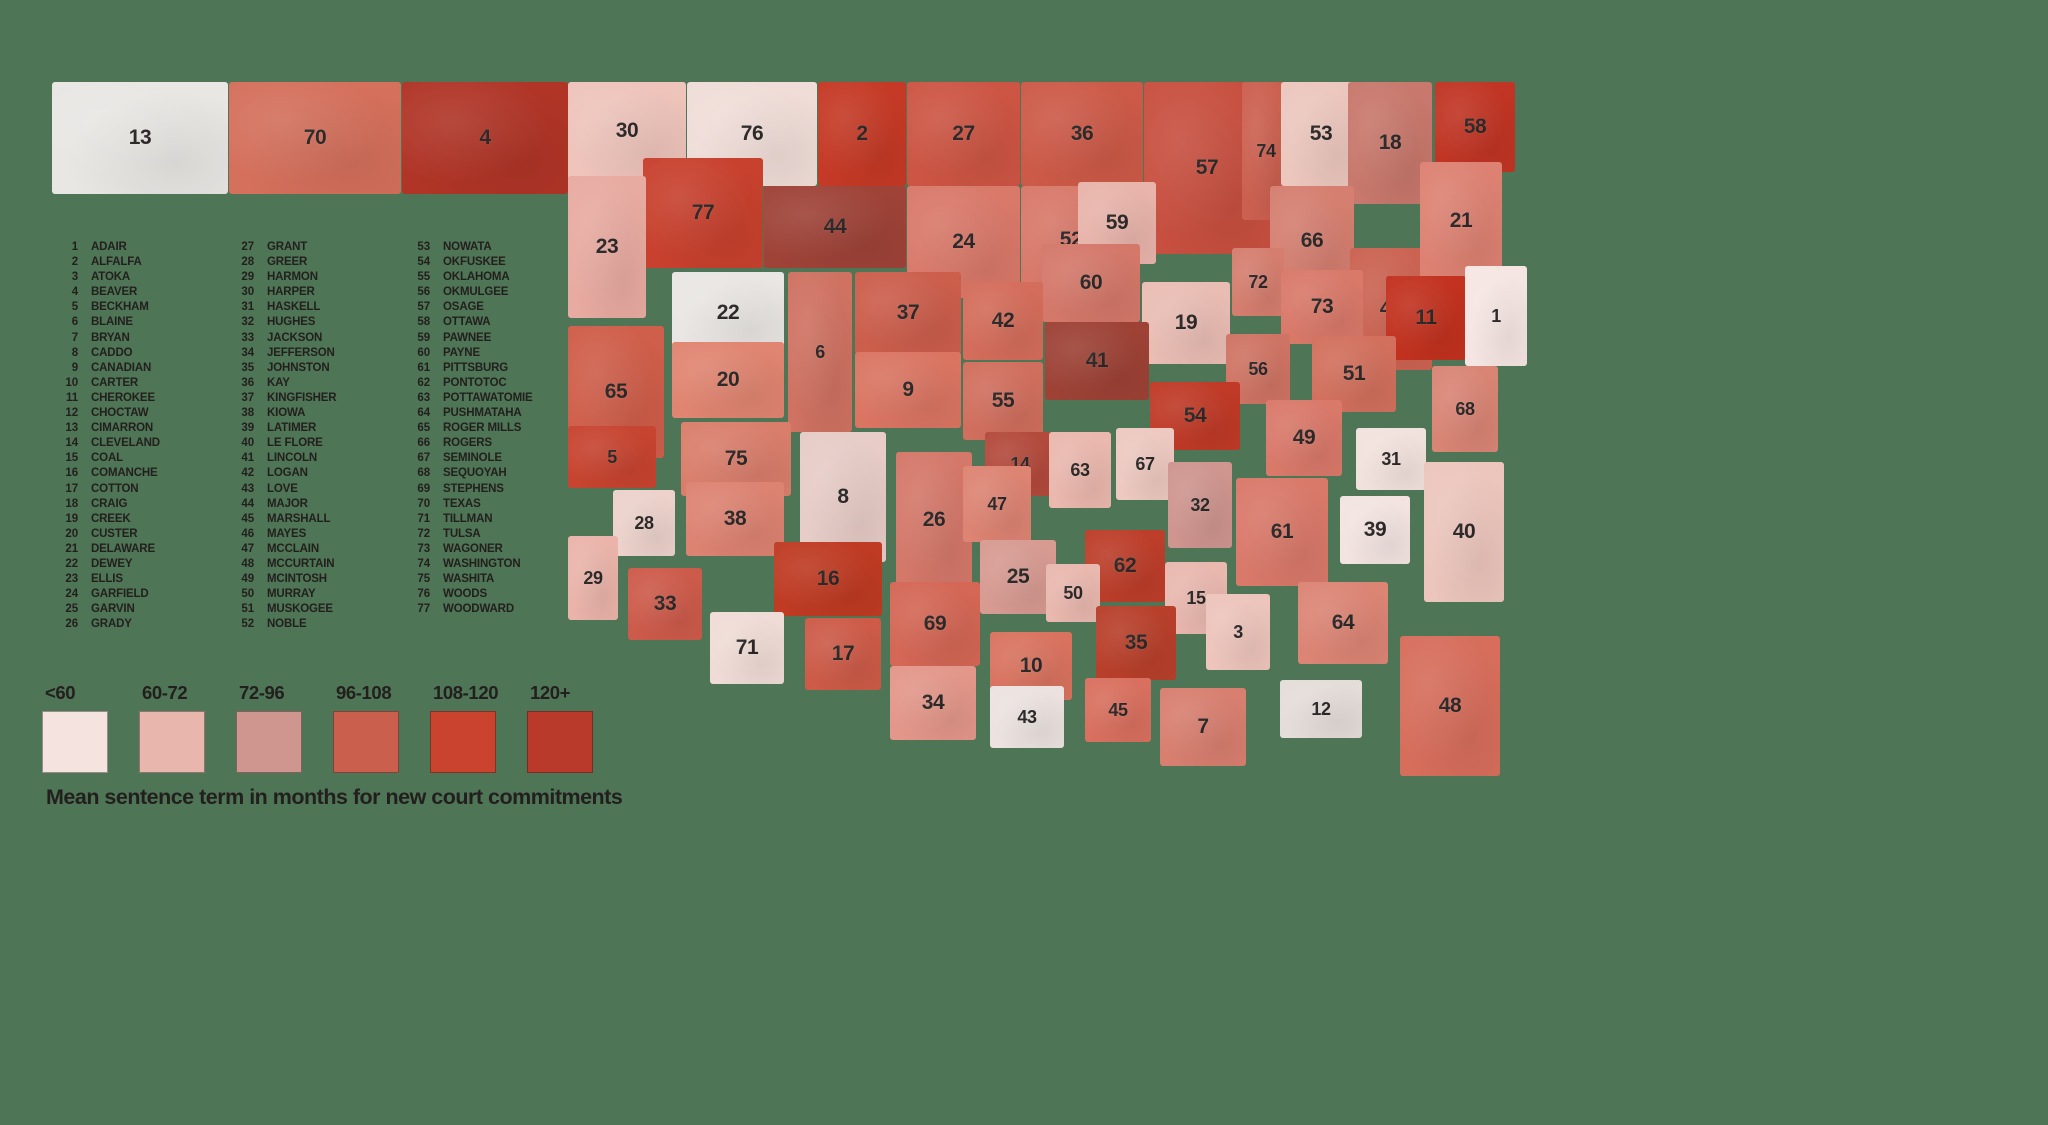 This screenshot has width=2048, height=1125. I want to click on county-index-number: 75, so click(423, 579).